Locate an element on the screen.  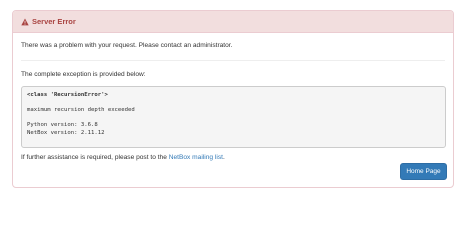
python-version: Python version: 3.6.8 is located at coordinates (62, 125).